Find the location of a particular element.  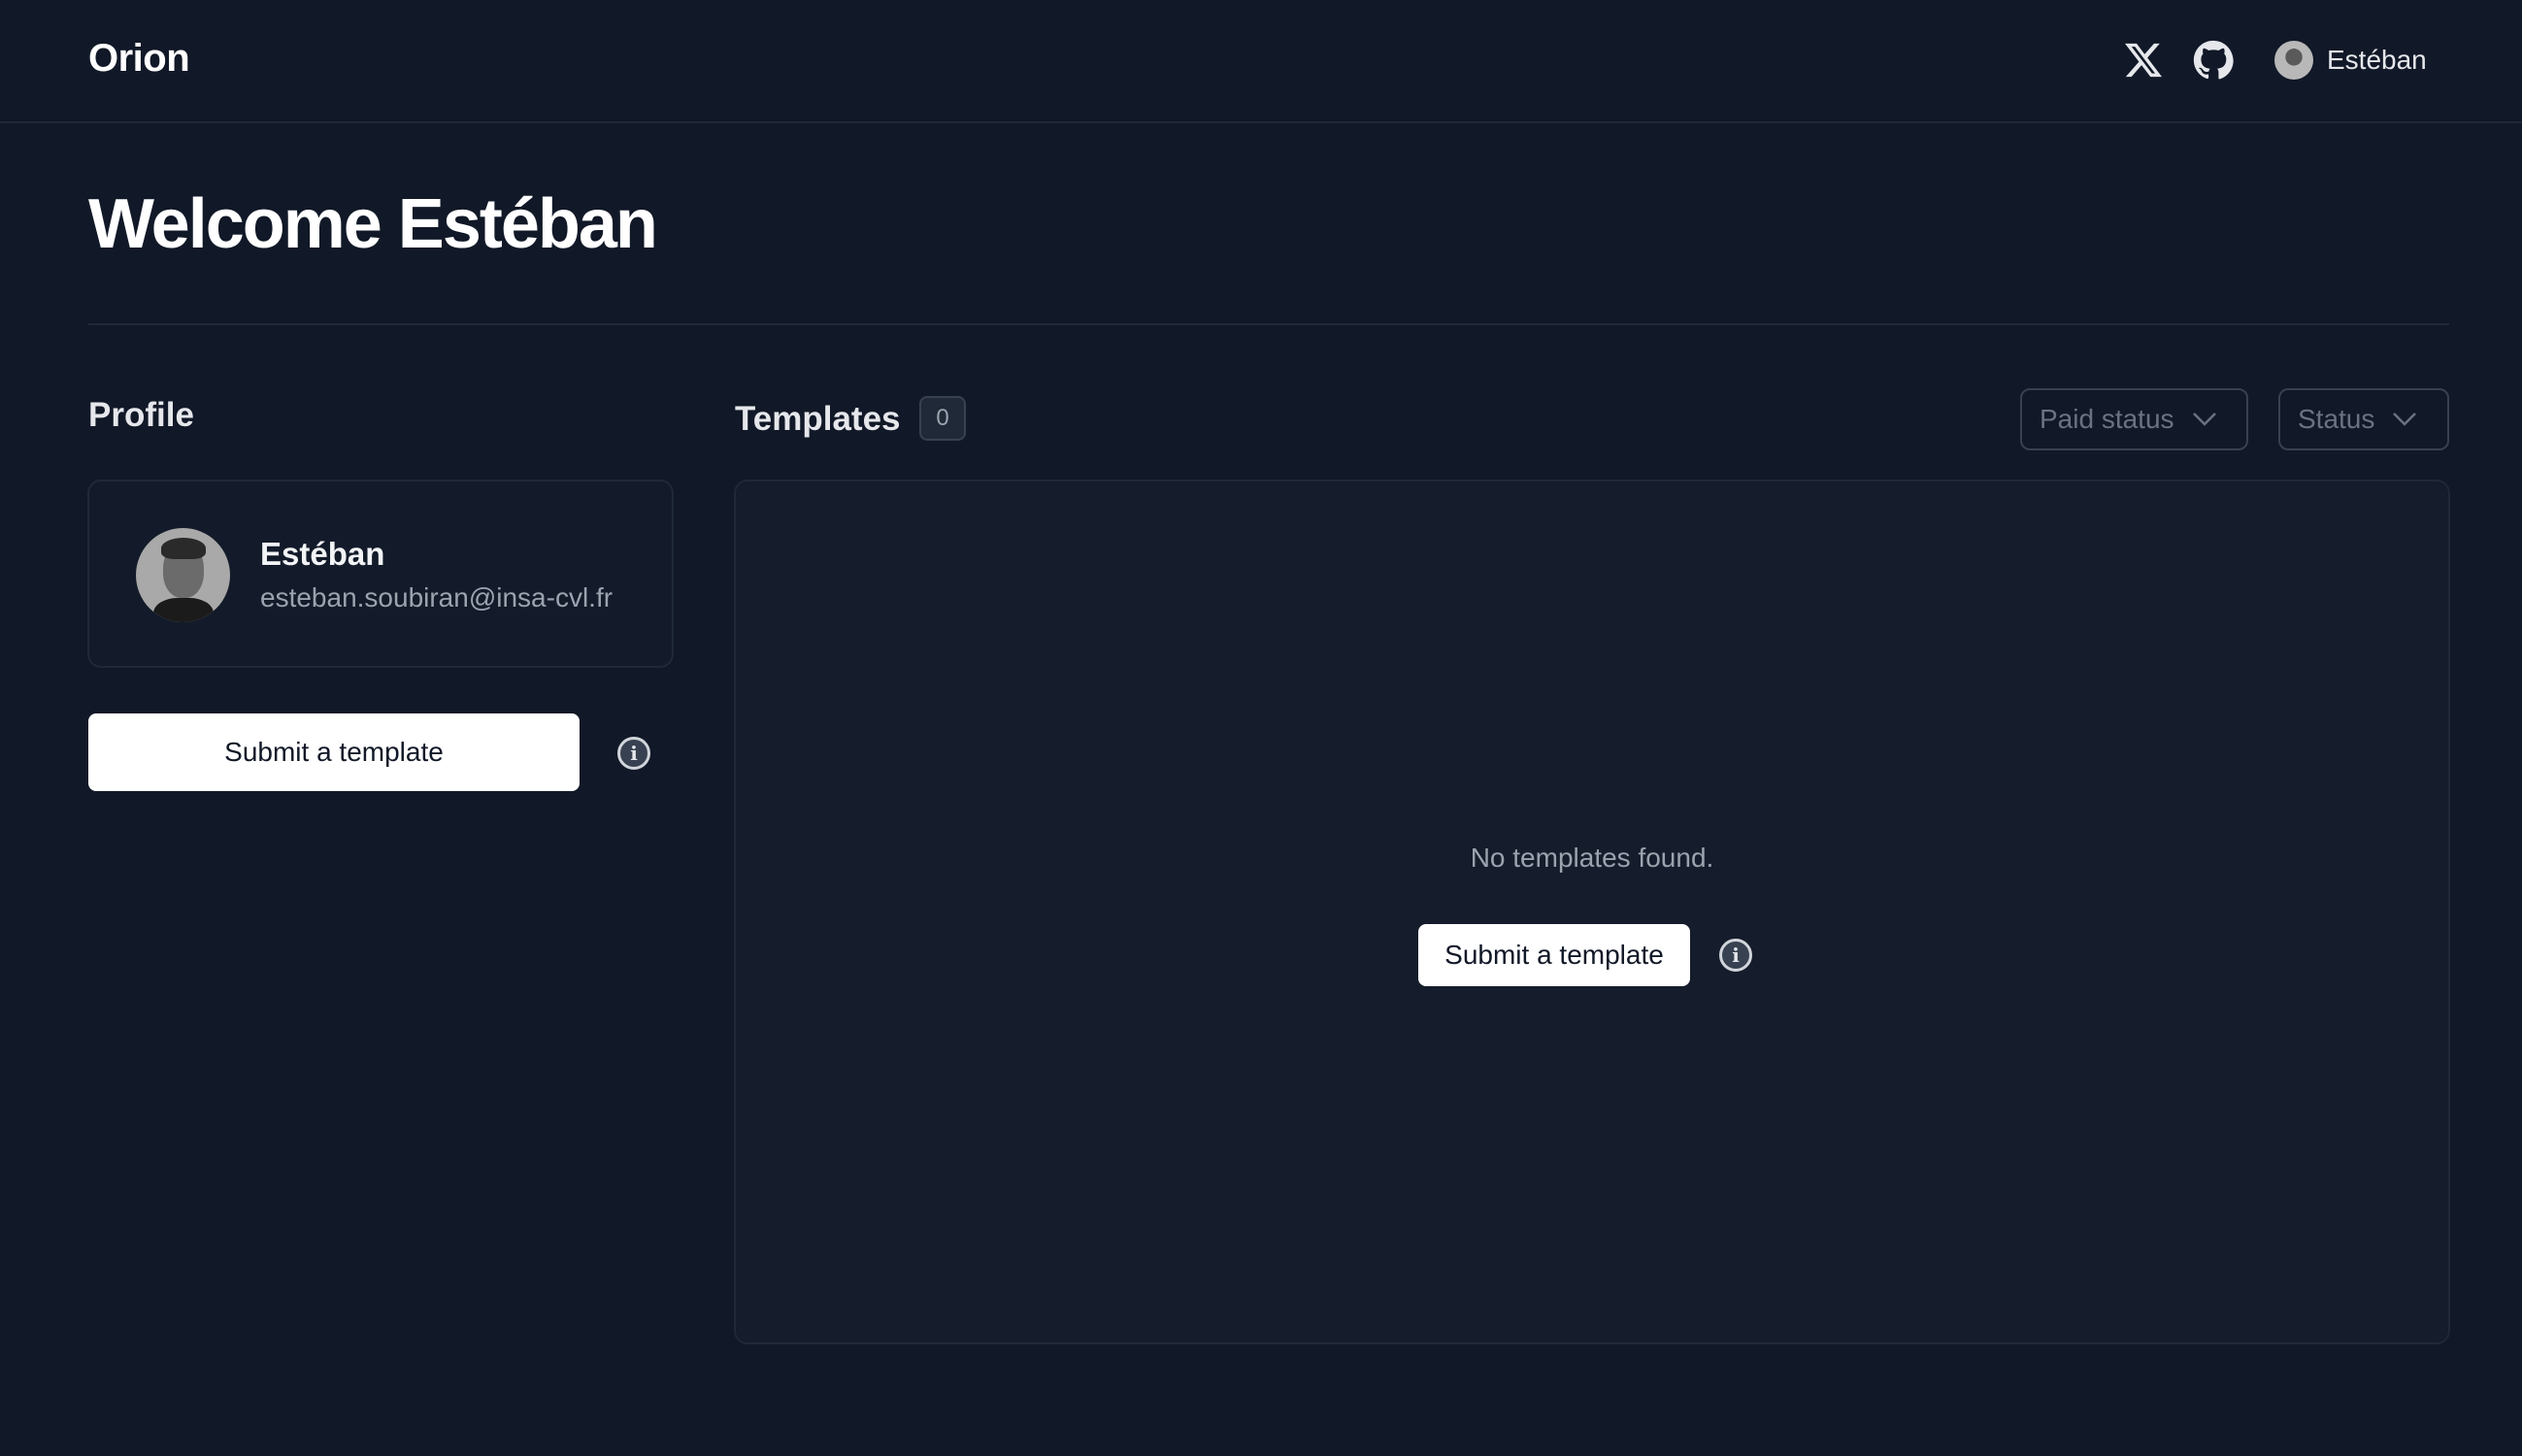

empty-submit-template-button: Submit a template is located at coordinates (1554, 955).